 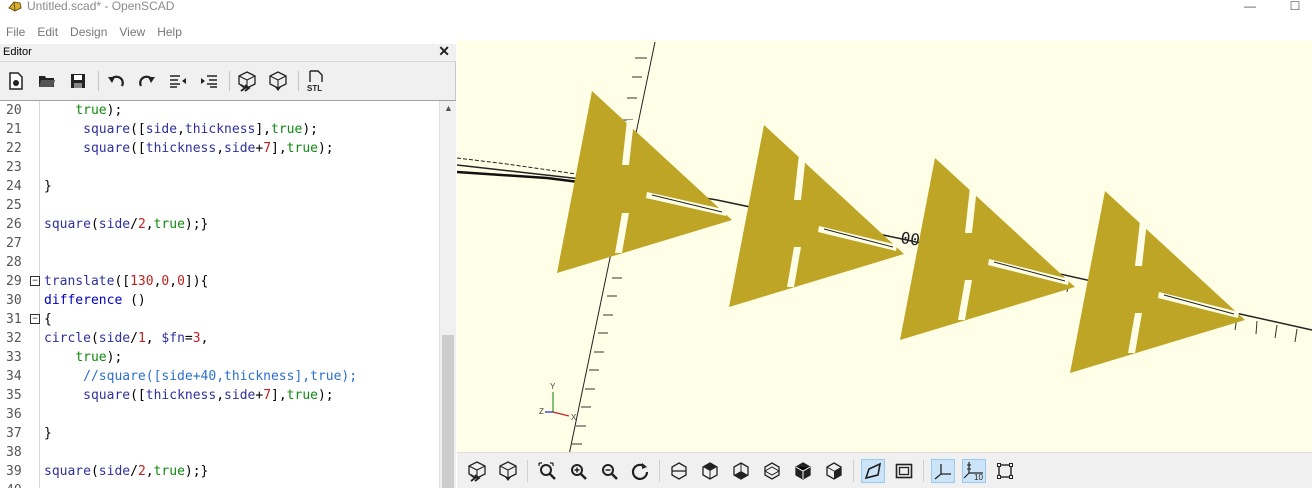 I want to click on line-number: 28, so click(x=14, y=262).